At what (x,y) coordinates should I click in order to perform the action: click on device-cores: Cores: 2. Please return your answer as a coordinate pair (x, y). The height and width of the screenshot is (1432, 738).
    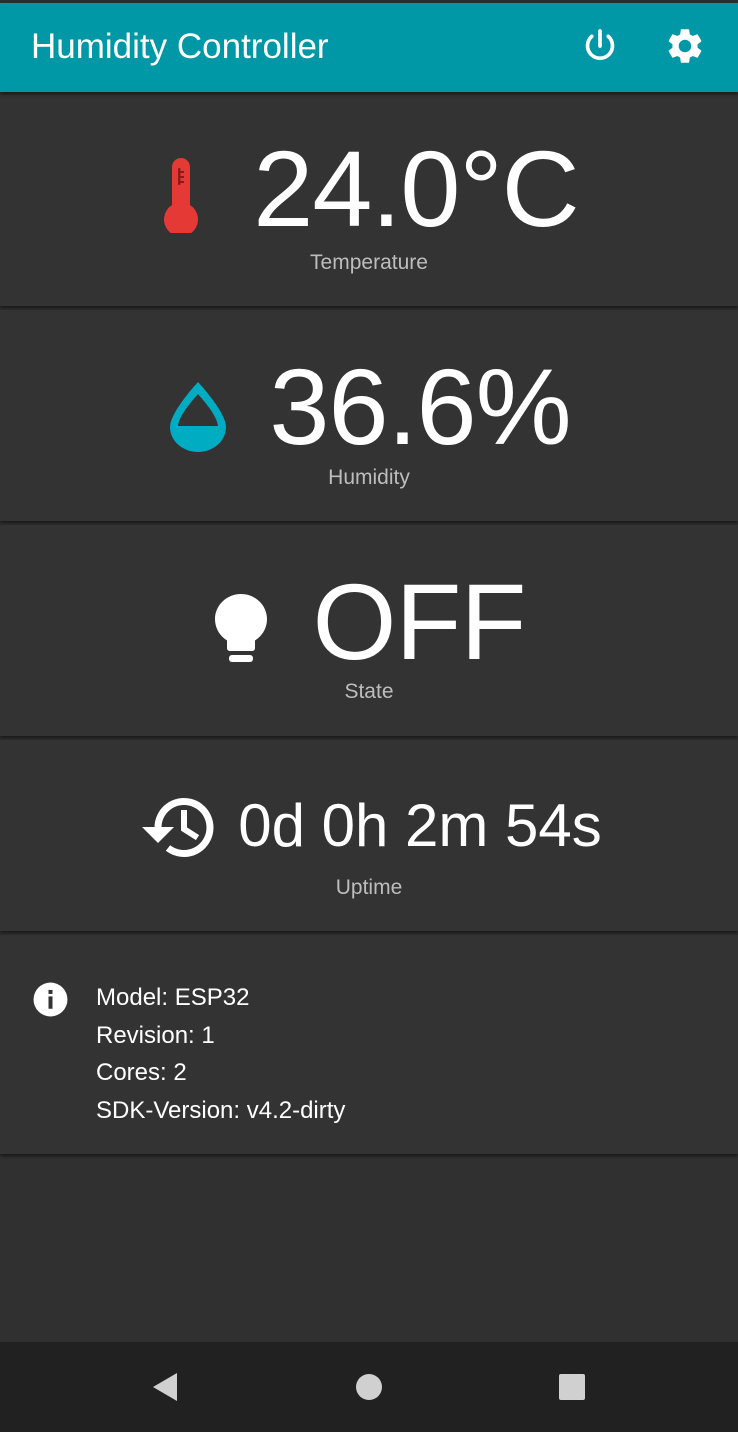
    Looking at the image, I should click on (141, 1072).